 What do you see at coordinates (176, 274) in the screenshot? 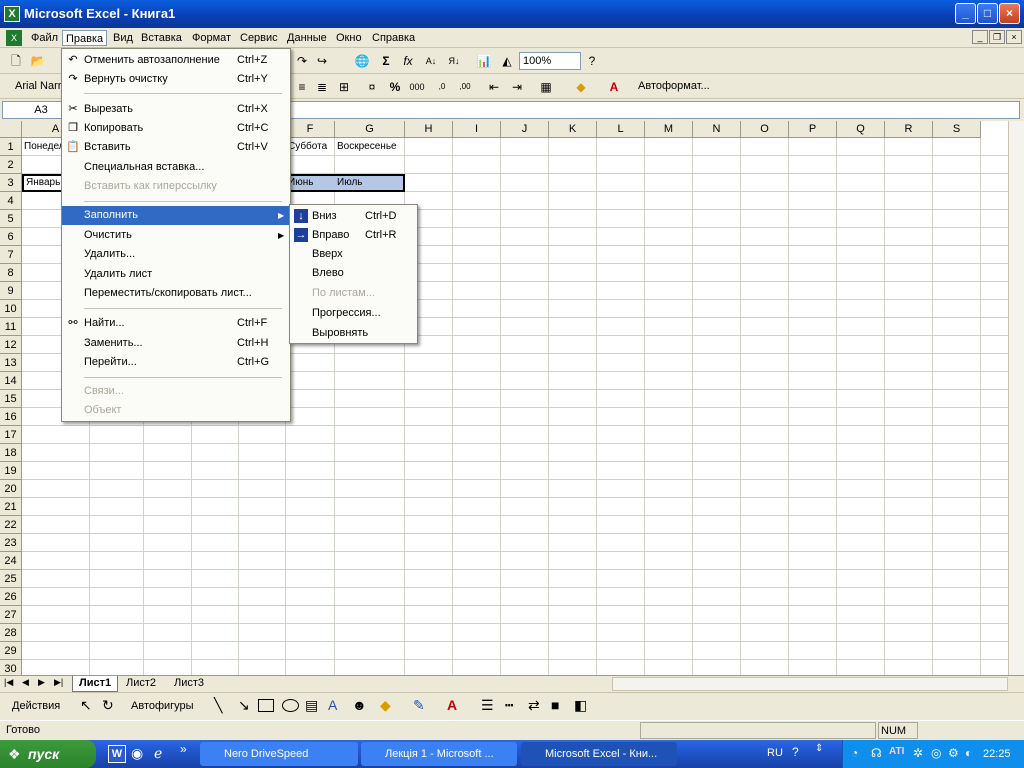
I see `menu-delete-sheet: Удалить лист` at bounding box center [176, 274].